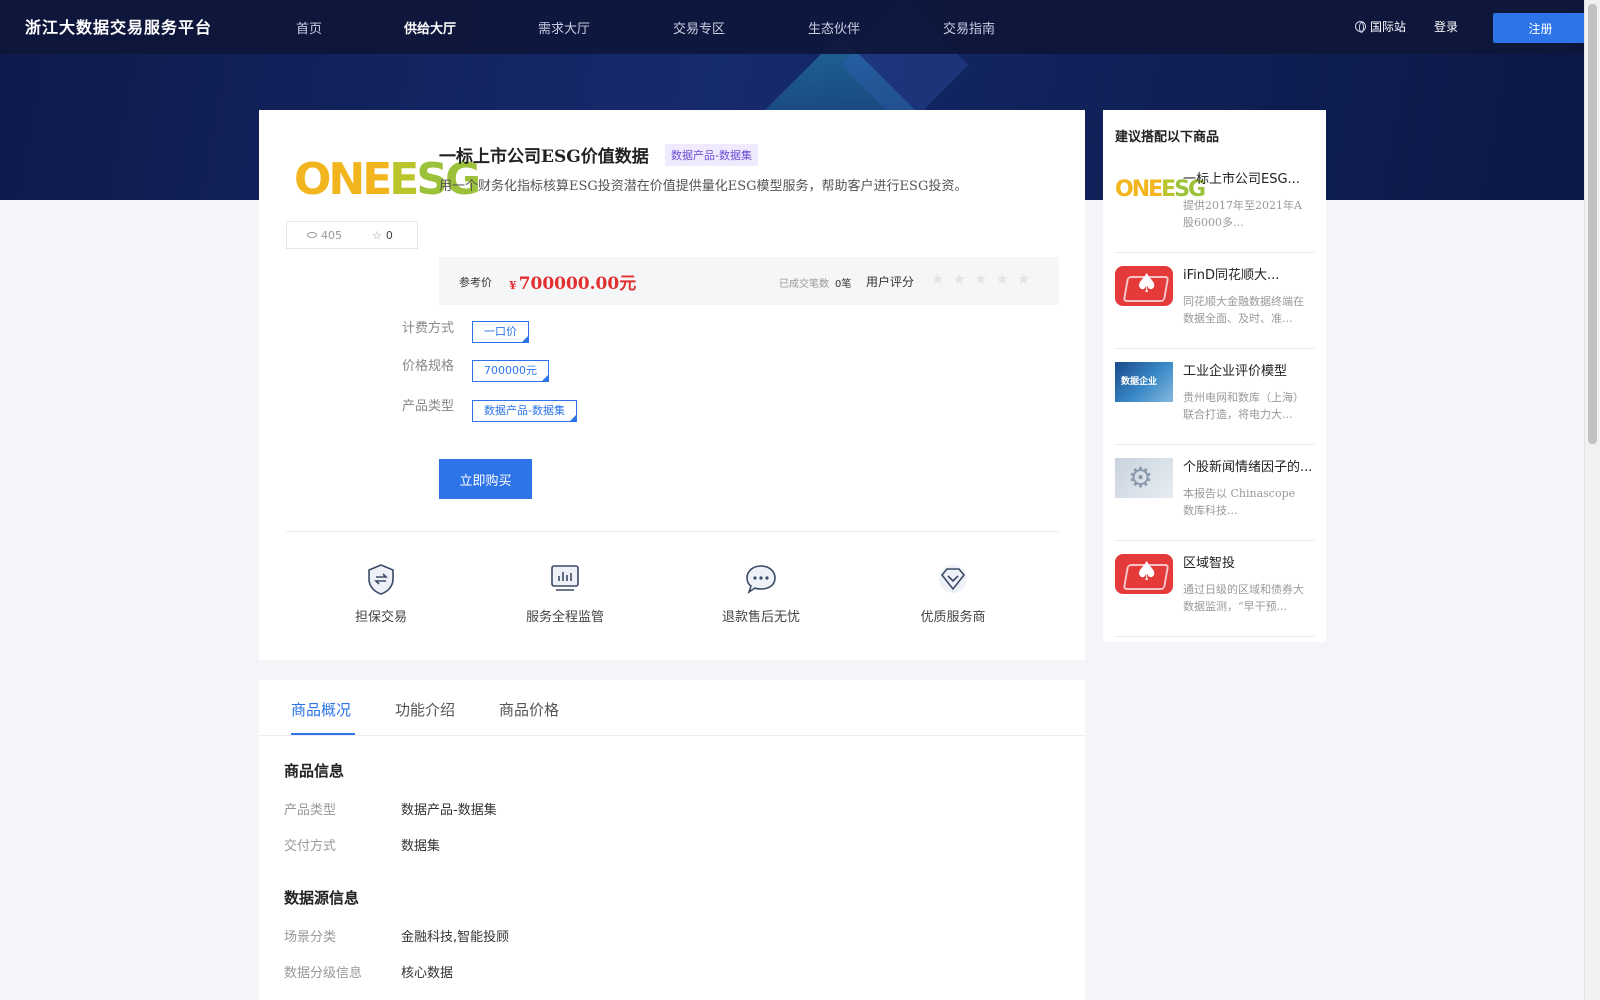 This screenshot has height=1000, width=1600. I want to click on product-title: 一标上市公司ESG价值数据, so click(544, 157).